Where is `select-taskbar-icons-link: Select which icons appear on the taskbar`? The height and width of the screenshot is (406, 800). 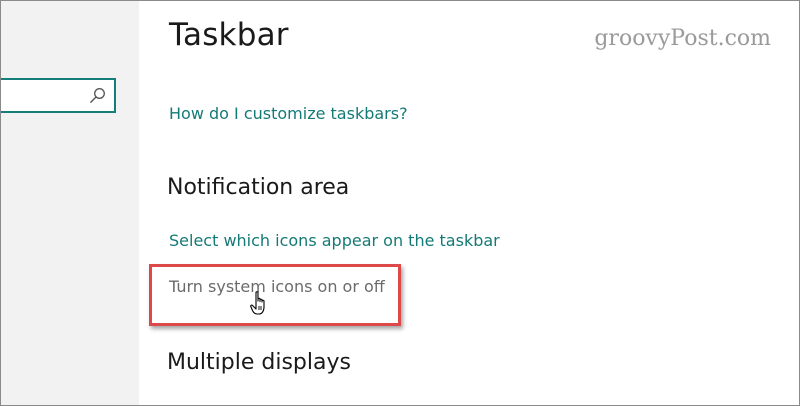
select-taskbar-icons-link: Select which icons appear on the taskbar is located at coordinates (334, 240).